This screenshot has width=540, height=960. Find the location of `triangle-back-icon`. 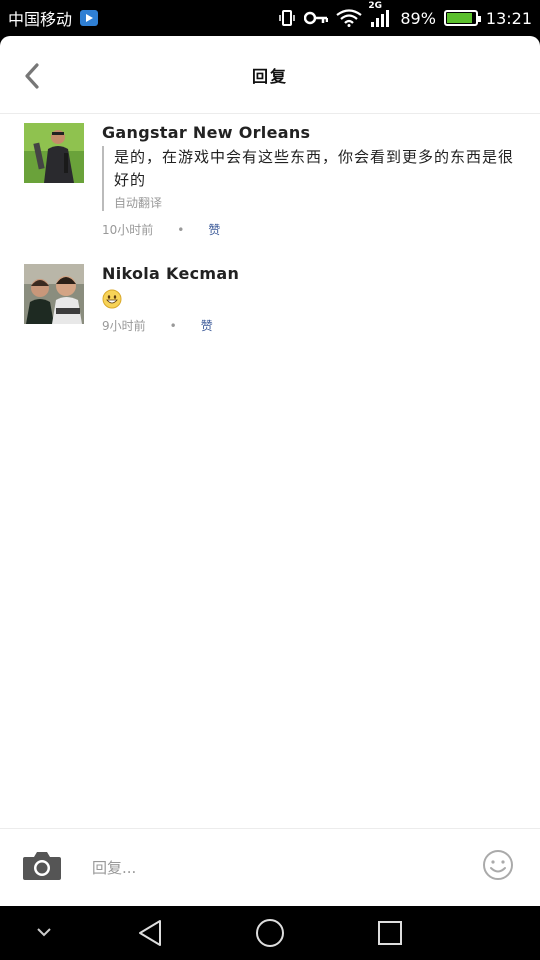

triangle-back-icon is located at coordinates (150, 933).